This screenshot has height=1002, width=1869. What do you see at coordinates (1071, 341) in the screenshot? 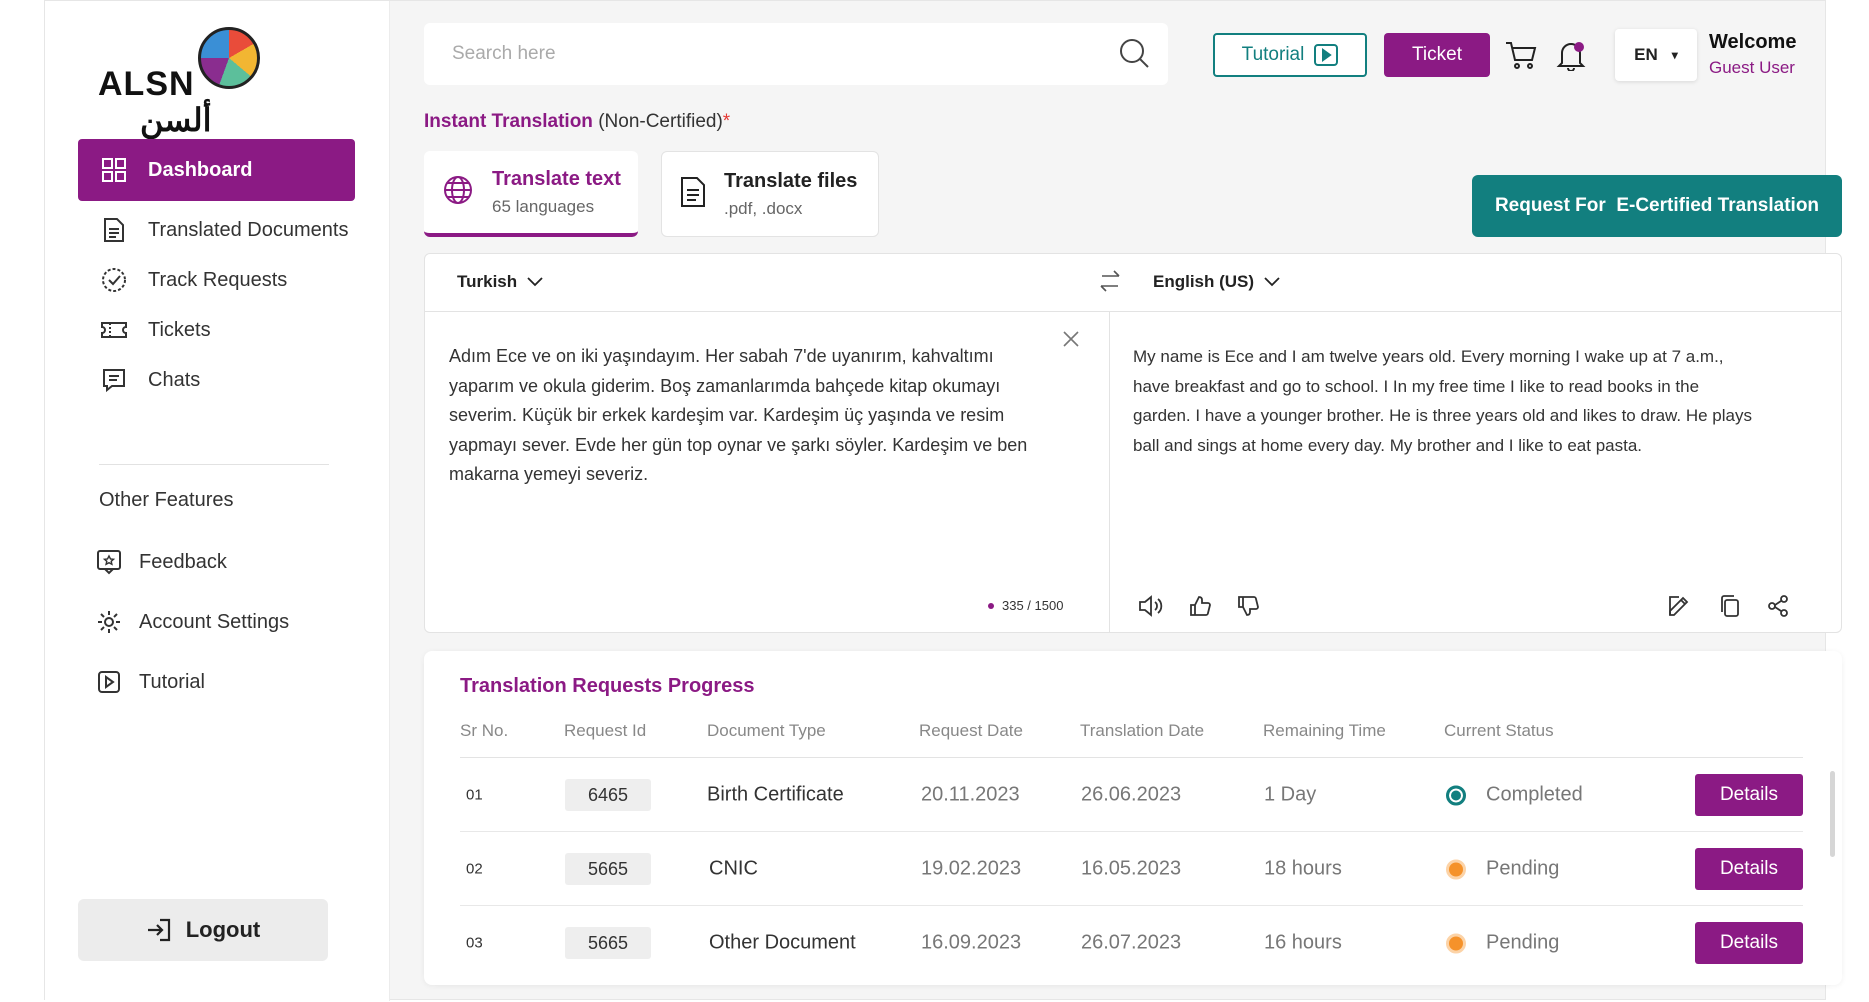
I see `close-icon` at bounding box center [1071, 341].